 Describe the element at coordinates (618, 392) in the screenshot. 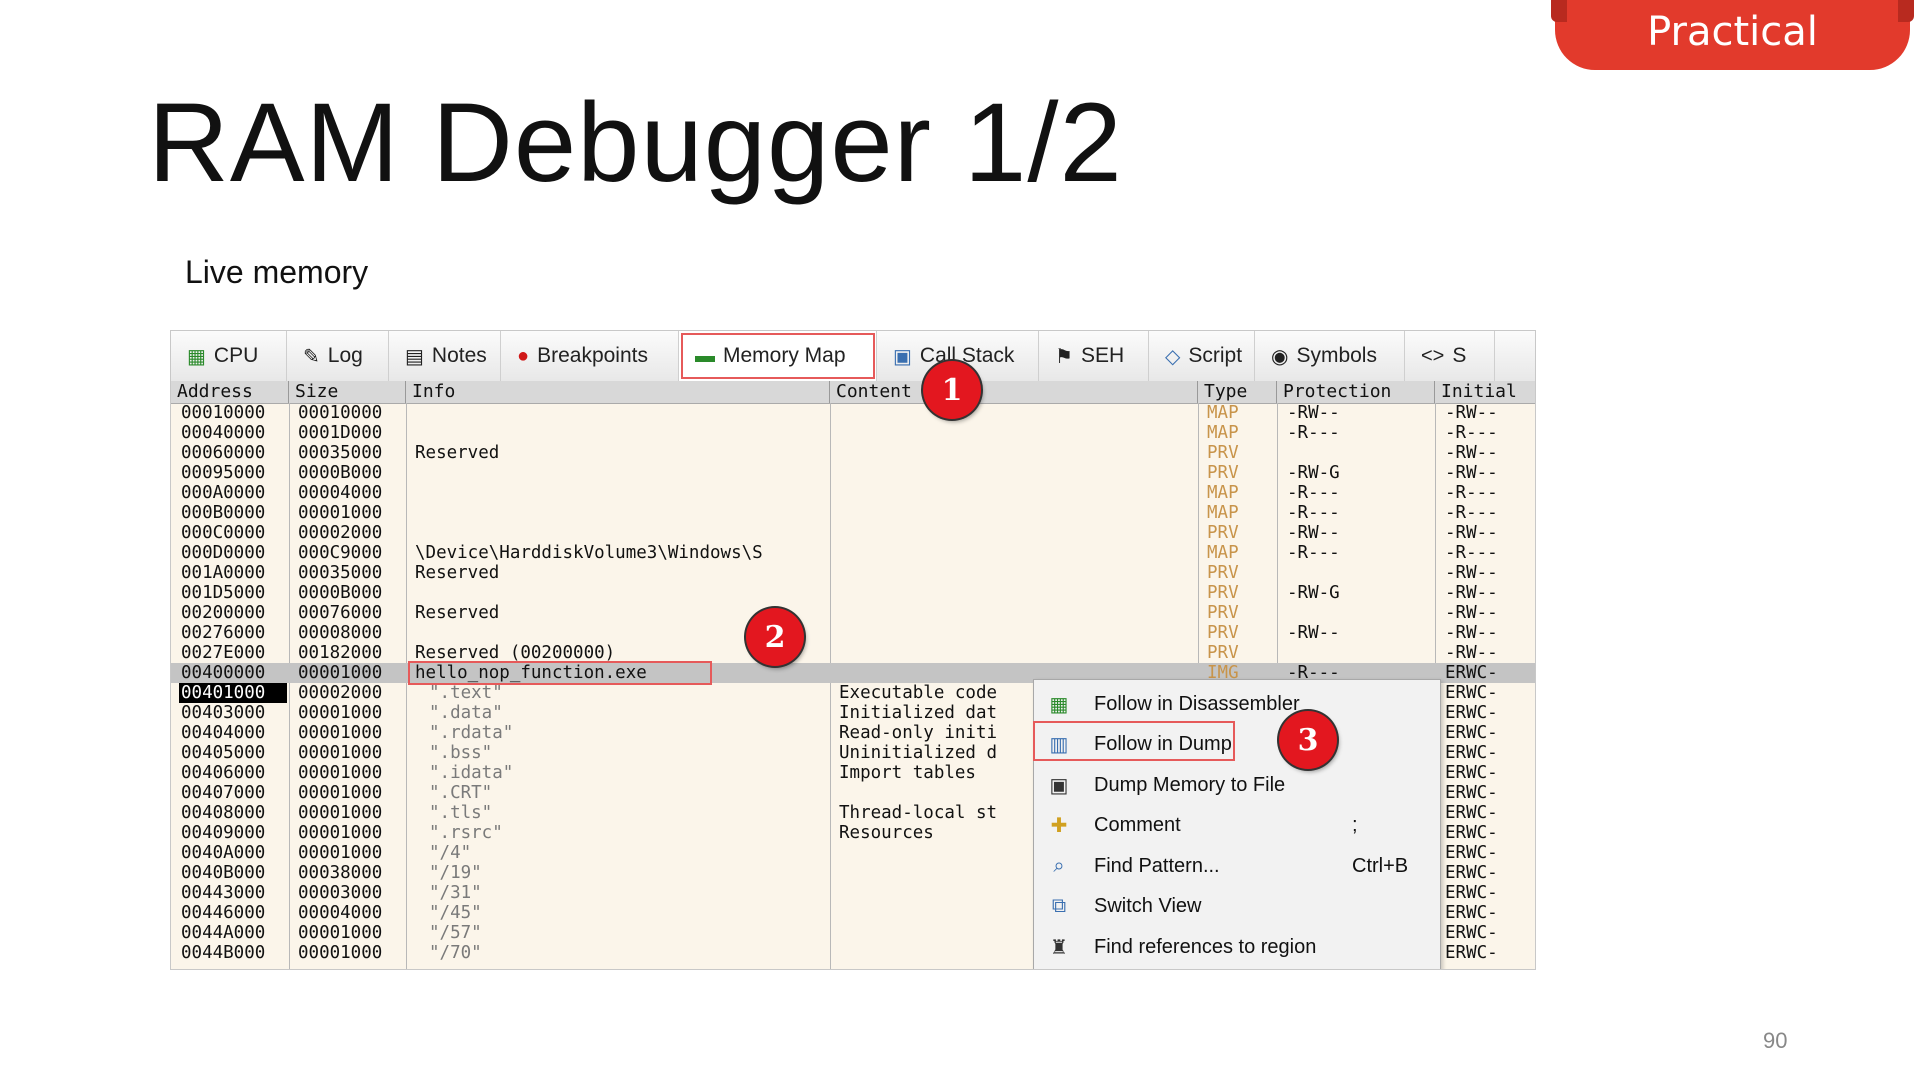

I see `col-info: Info` at that location.